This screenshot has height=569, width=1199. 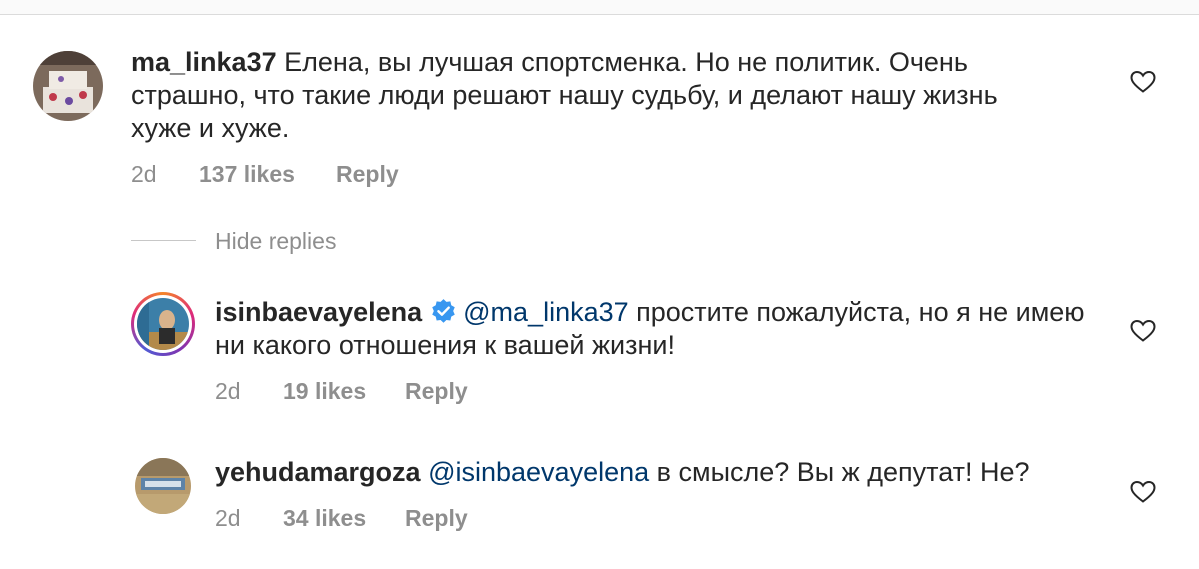 What do you see at coordinates (538, 472) in the screenshot?
I see `mention-link: @isinbaevayelena` at bounding box center [538, 472].